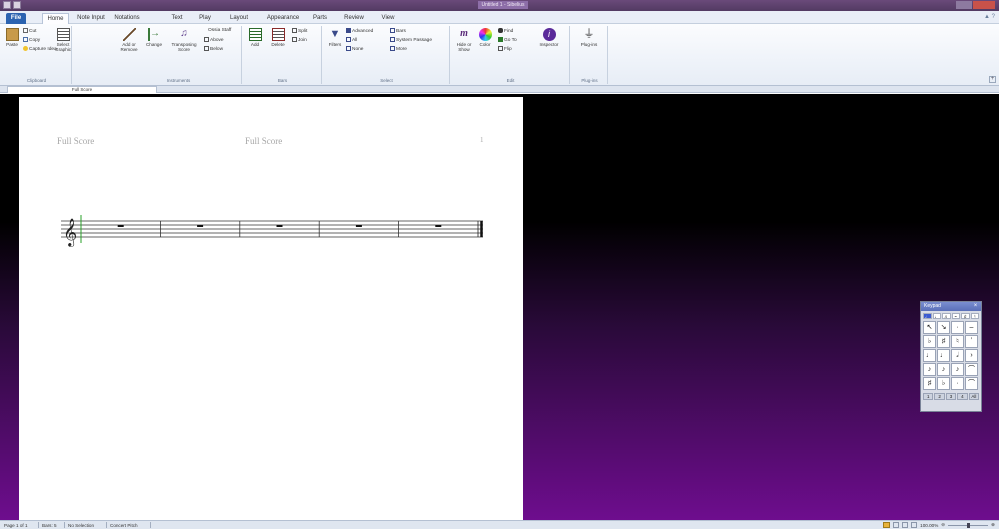 This screenshot has width=999, height=529. What do you see at coordinates (955, 316) in the screenshot?
I see `keypad-tab: 𝄐` at bounding box center [955, 316].